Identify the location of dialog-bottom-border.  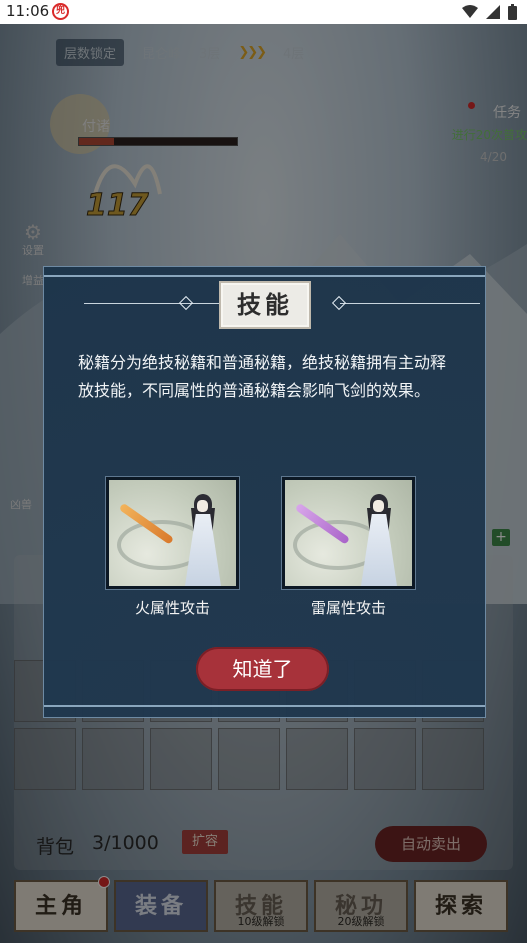
(264, 706).